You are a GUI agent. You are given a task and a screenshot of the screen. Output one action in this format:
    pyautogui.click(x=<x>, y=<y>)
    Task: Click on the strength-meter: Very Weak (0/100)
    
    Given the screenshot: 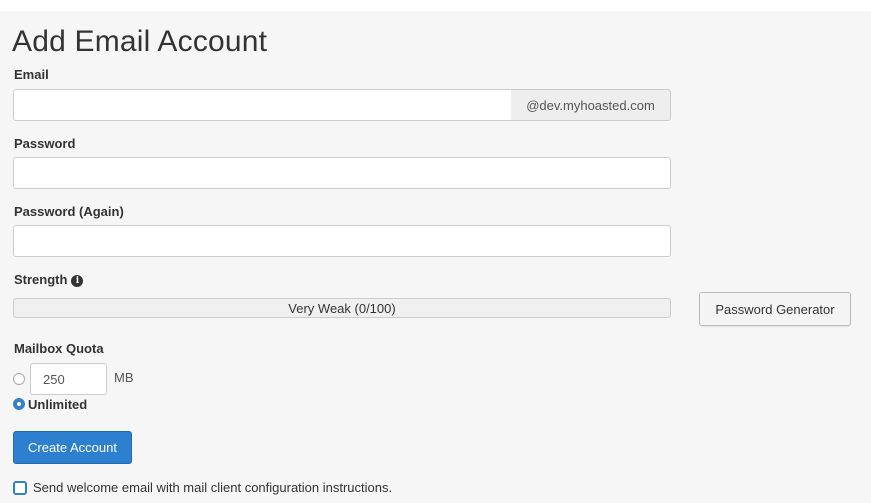 What is the action you would take?
    pyautogui.click(x=342, y=308)
    